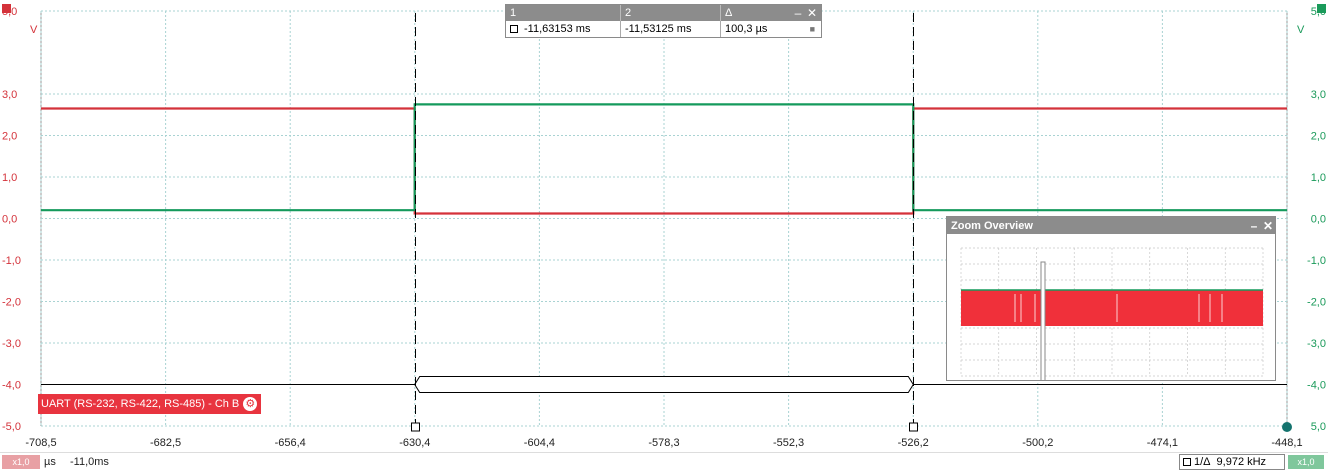 This screenshot has width=1328, height=472. Describe the element at coordinates (89, 462) in the screenshot. I see `time-offset: -11,0ms` at that location.